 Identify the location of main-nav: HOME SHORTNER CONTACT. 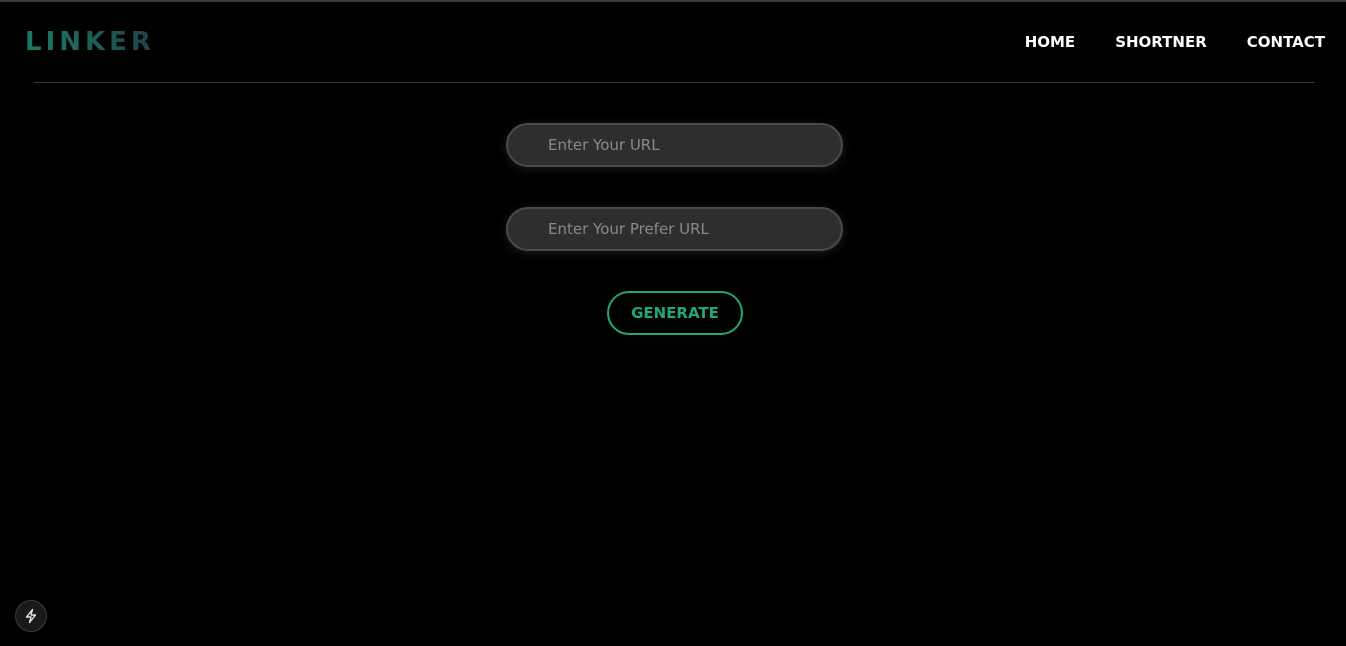
(1155, 42).